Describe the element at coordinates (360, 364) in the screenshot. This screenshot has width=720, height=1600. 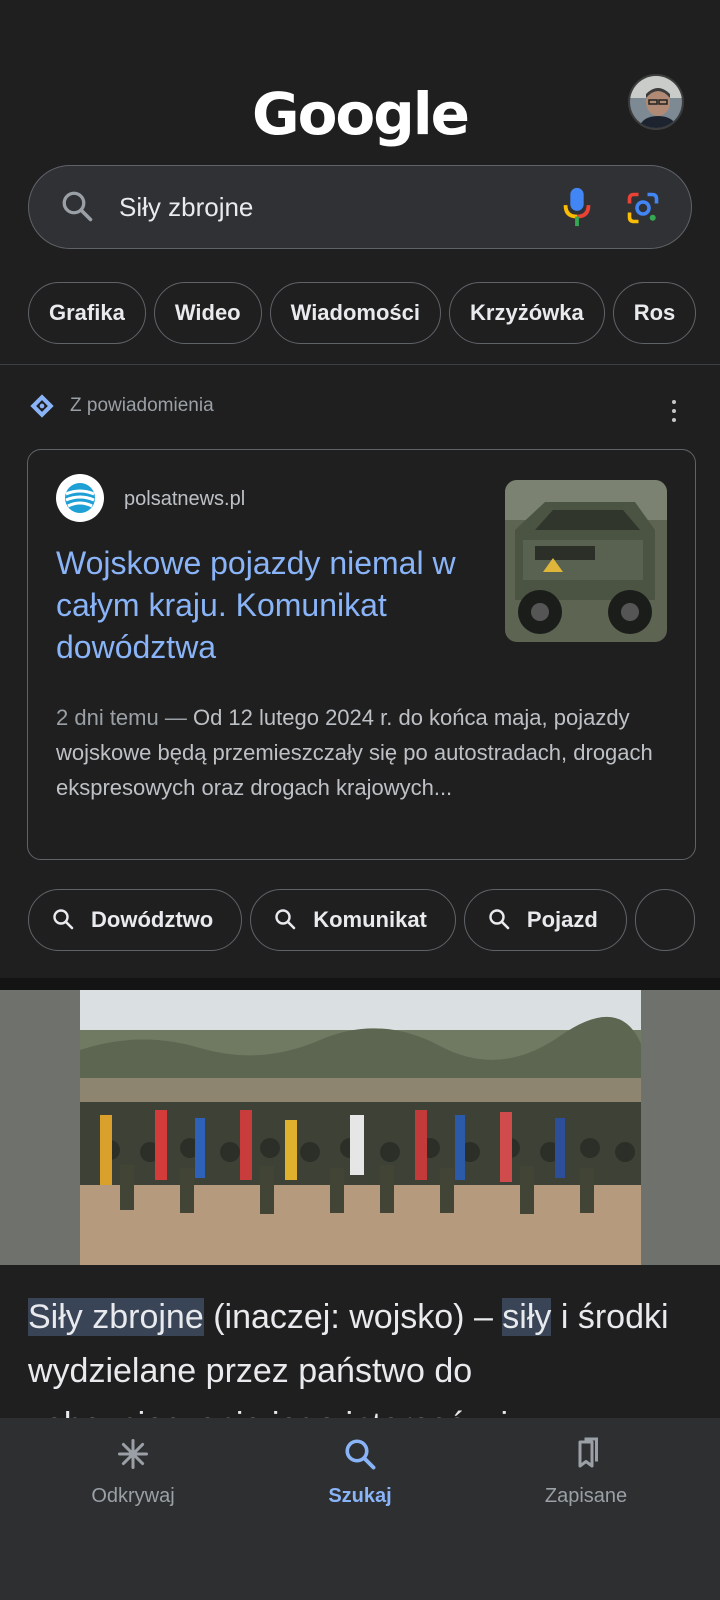
I see `divider` at that location.